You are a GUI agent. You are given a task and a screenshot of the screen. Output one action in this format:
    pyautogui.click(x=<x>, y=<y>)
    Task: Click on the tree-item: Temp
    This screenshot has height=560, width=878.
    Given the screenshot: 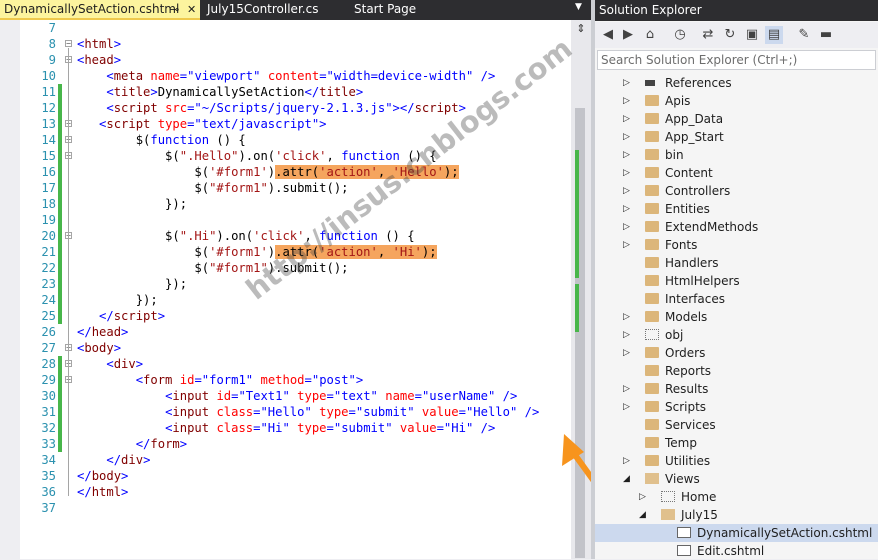 What is the action you would take?
    pyautogui.click(x=736, y=443)
    